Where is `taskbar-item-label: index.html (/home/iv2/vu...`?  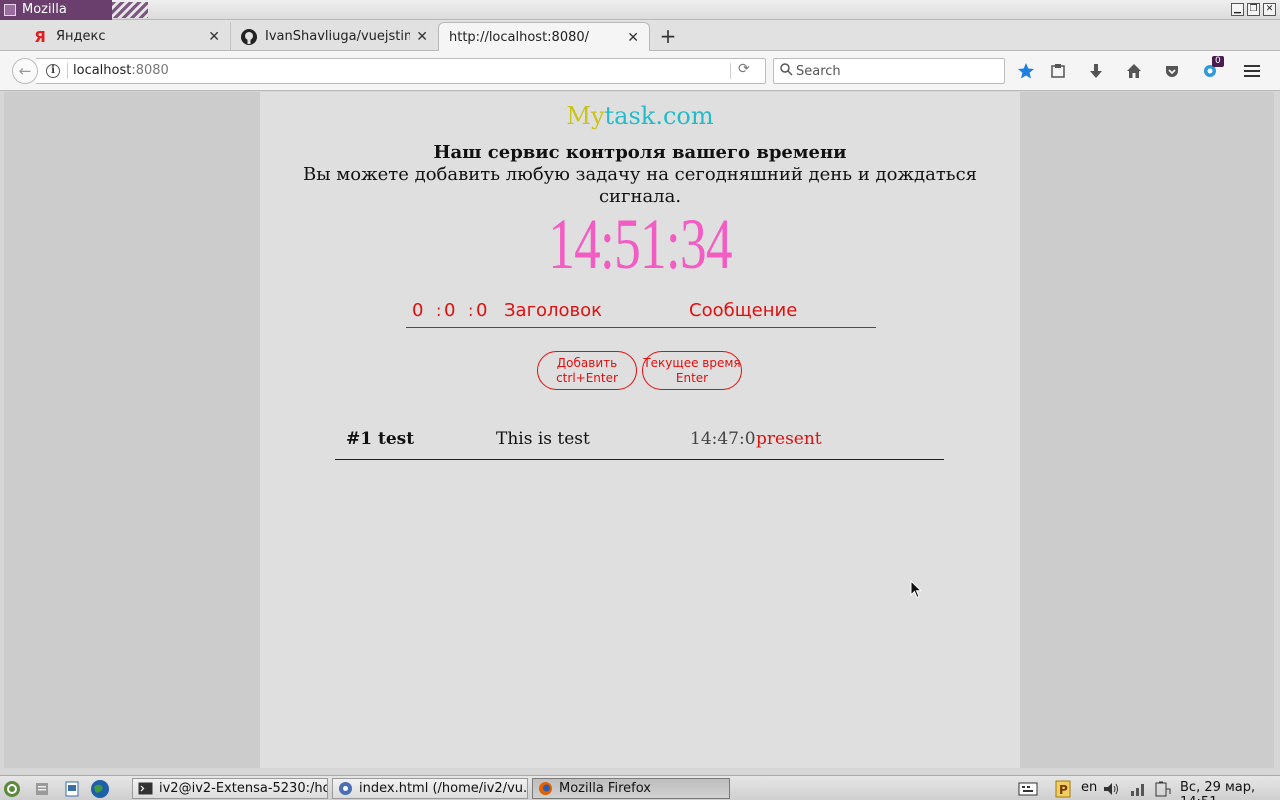
taskbar-item-label: index.html (/home/iv2/vu... is located at coordinates (443, 788).